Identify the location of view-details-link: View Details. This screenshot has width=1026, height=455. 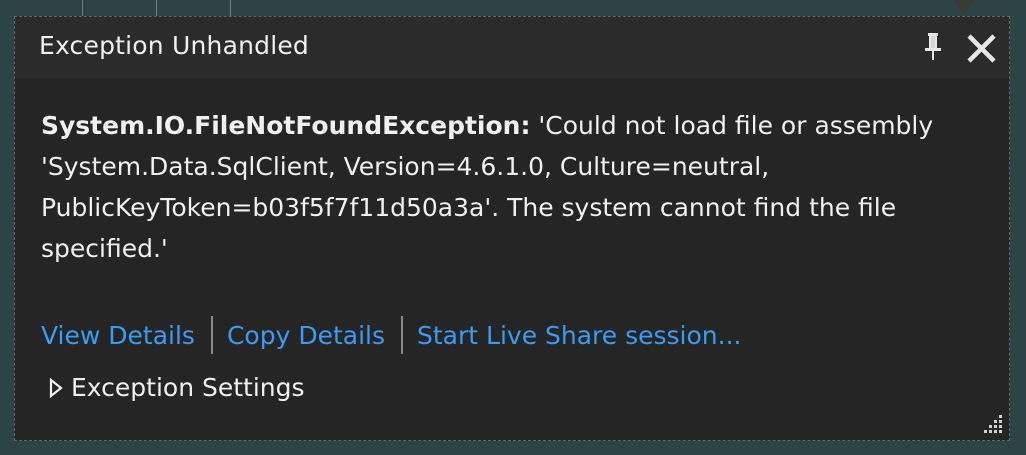
(118, 335).